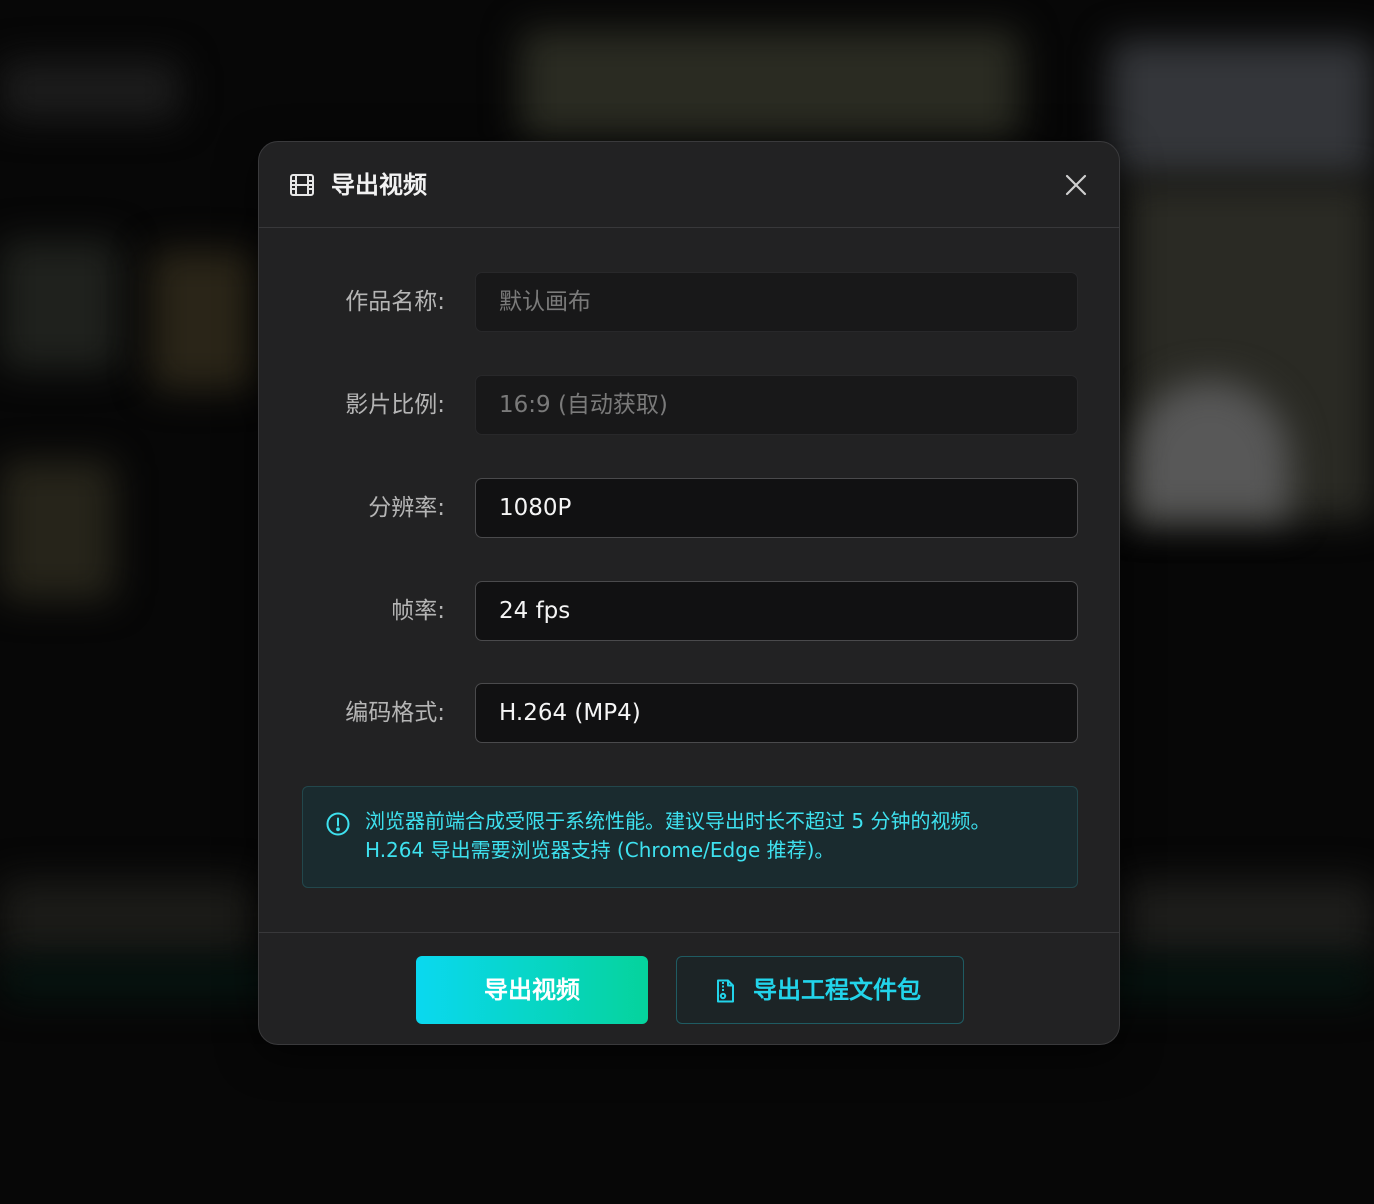  I want to click on dialog-footer: 导出视频 导出工程文件包, so click(689, 988).